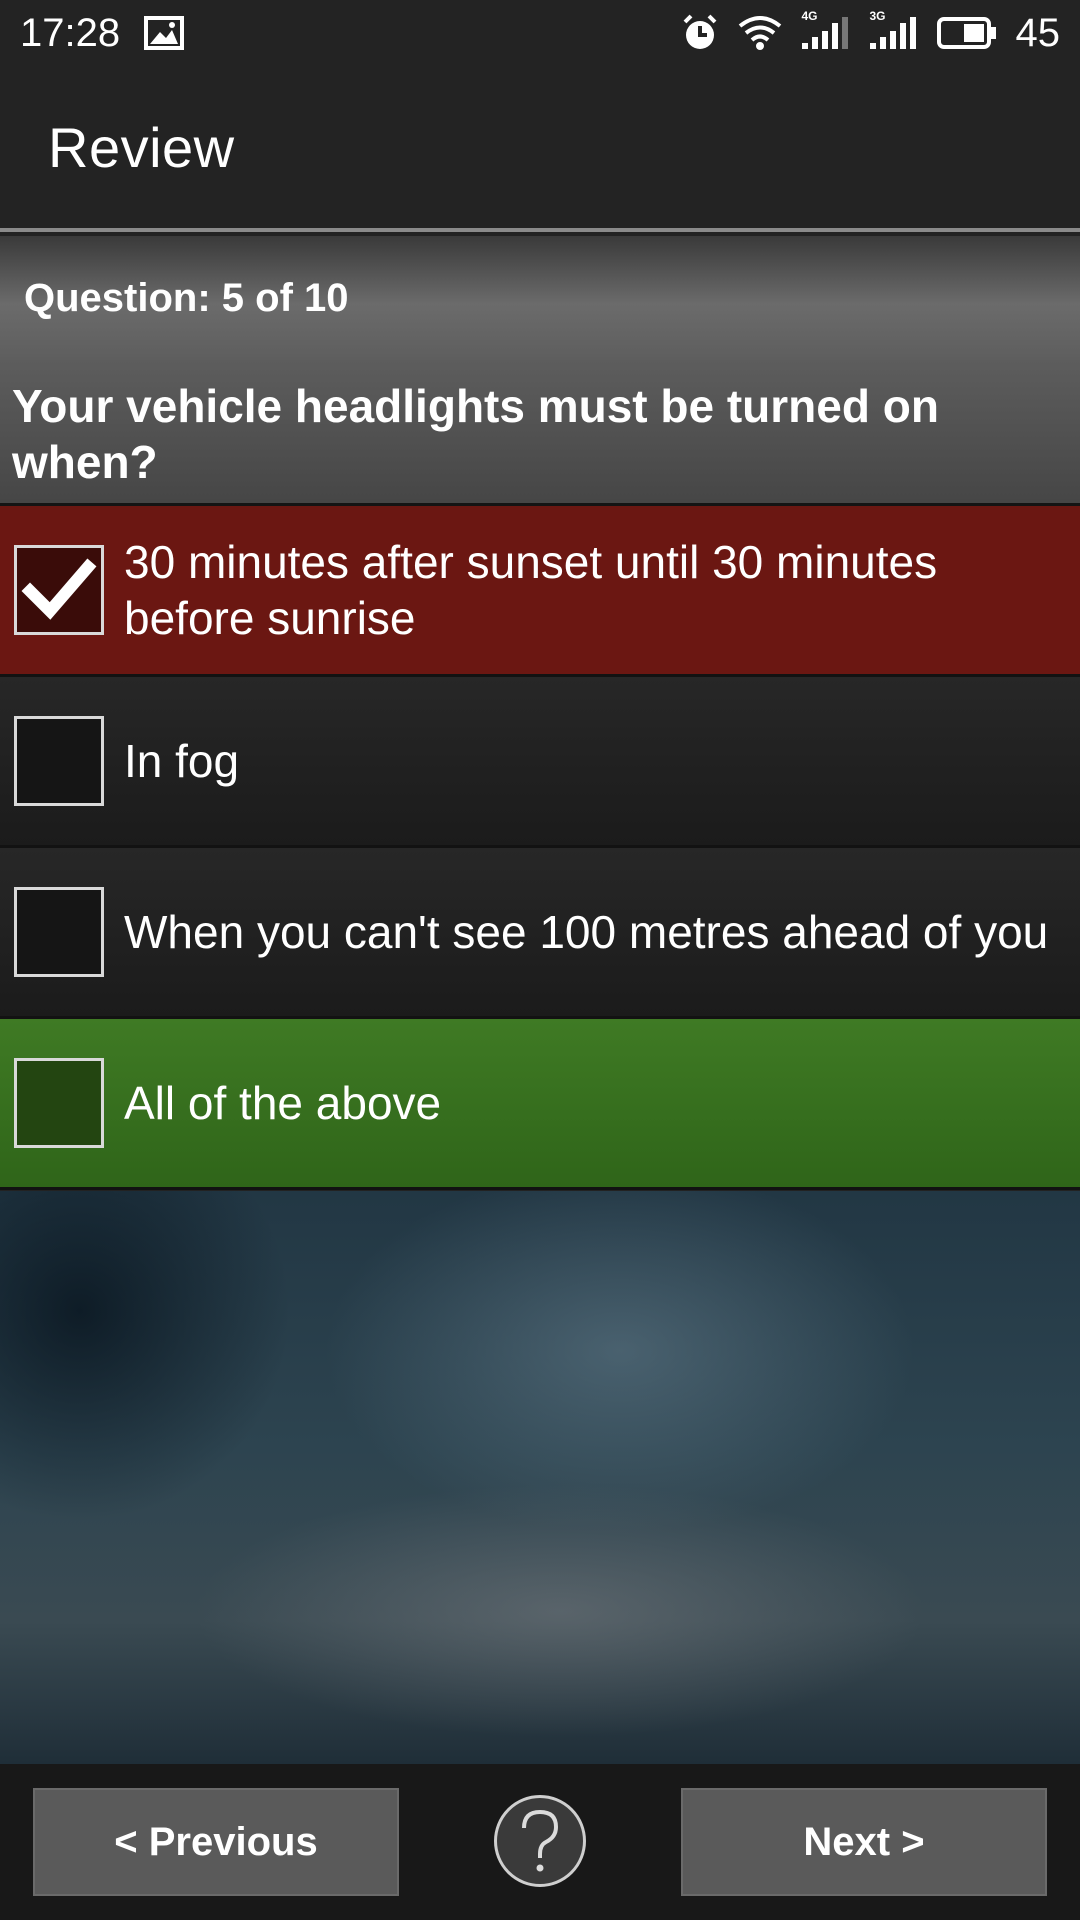 The image size is (1080, 1920). I want to click on question-counter-bar: Question: 5 of 10, so click(540, 298).